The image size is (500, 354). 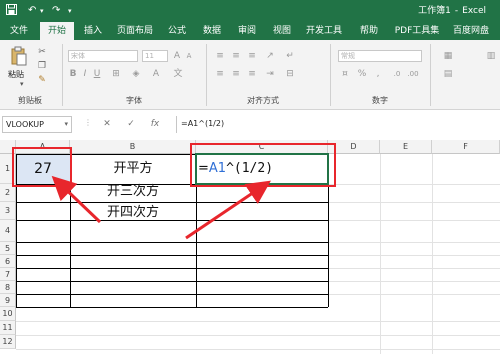 What do you see at coordinates (228, 210) in the screenshot?
I see `arrow-to-c1` at bounding box center [228, 210].